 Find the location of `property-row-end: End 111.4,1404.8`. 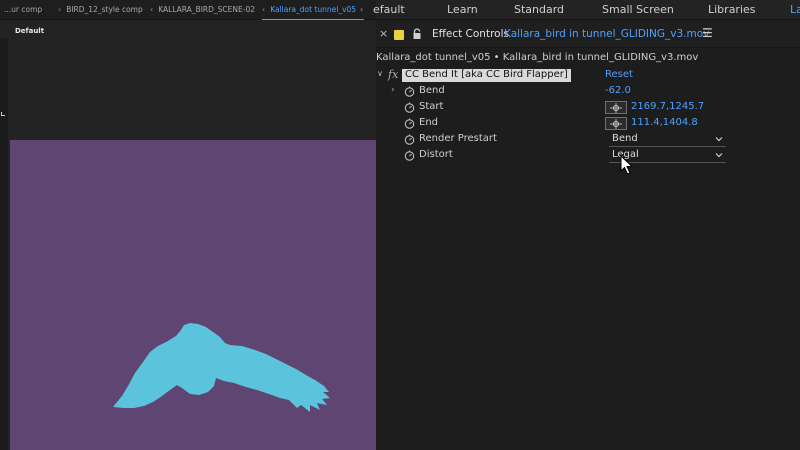

property-row-end: End 111.4,1404.8 is located at coordinates (588, 124).